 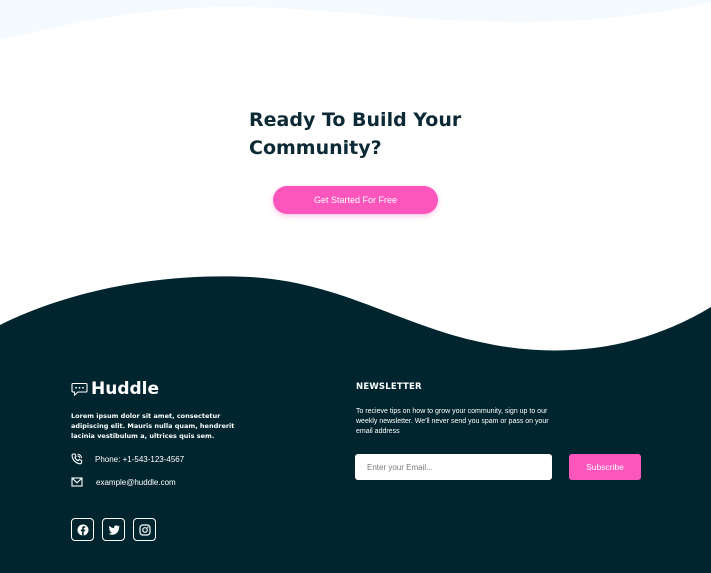 What do you see at coordinates (389, 387) in the screenshot?
I see `newsletter-title: NEWSLETTER` at bounding box center [389, 387].